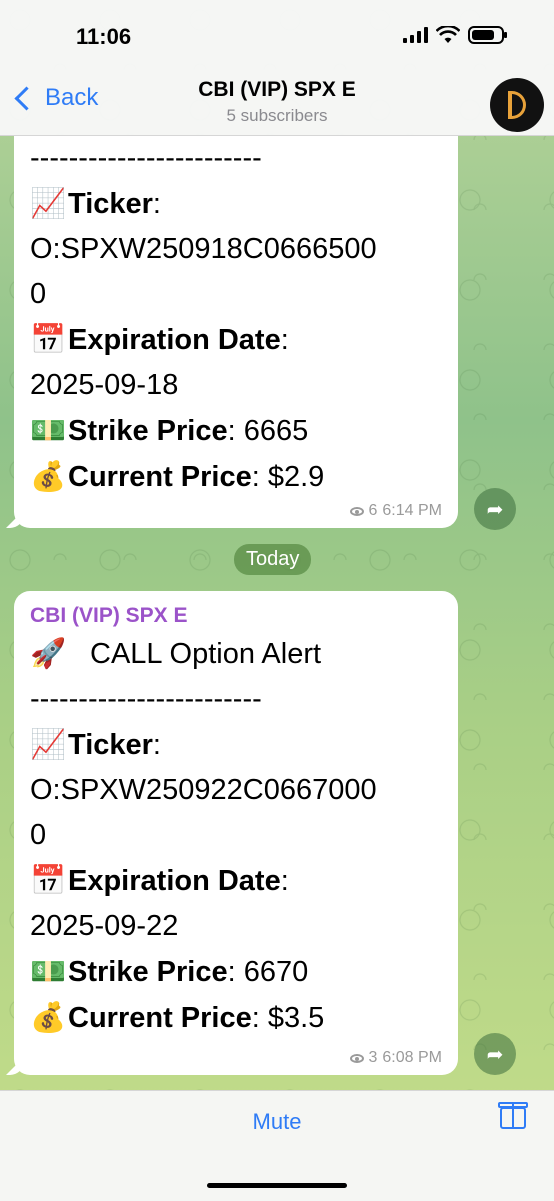  What do you see at coordinates (277, 68) in the screenshot?
I see `top-bar: 11:06 Back CBI (VIP) SPX E 5 subscribers` at bounding box center [277, 68].